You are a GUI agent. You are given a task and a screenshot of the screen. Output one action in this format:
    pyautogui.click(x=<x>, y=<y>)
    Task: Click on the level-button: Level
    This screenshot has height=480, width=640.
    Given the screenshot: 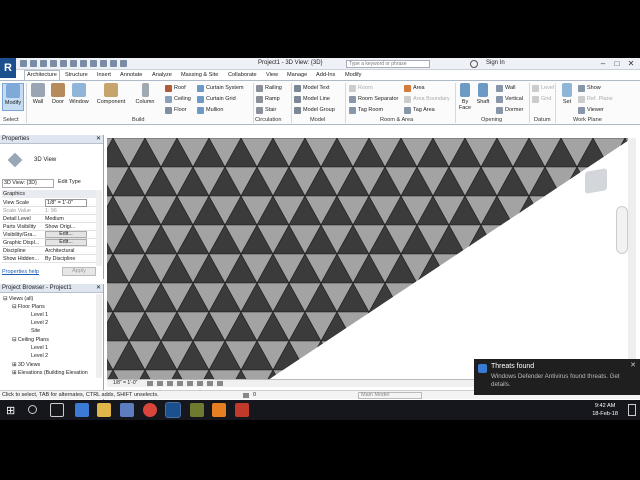 What is the action you would take?
    pyautogui.click(x=543, y=88)
    